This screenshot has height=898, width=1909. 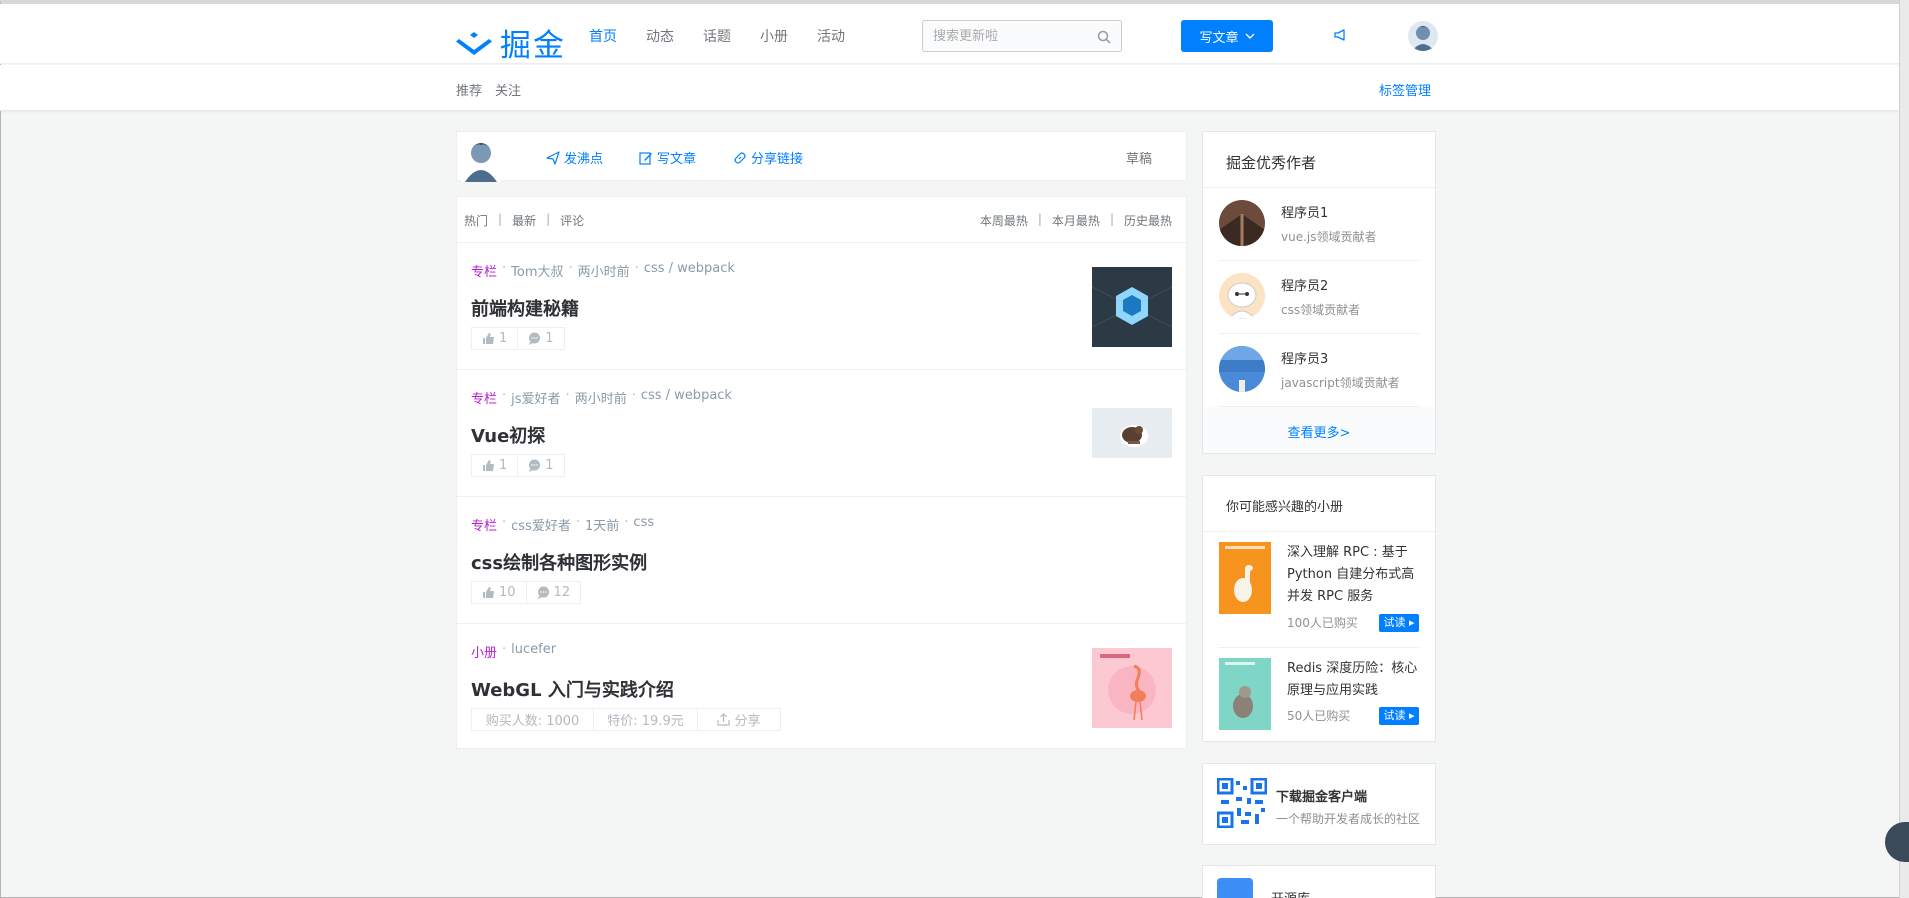 What do you see at coordinates (1319, 297) in the screenshot?
I see `author-item: 程序员2 css领域贡献者` at bounding box center [1319, 297].